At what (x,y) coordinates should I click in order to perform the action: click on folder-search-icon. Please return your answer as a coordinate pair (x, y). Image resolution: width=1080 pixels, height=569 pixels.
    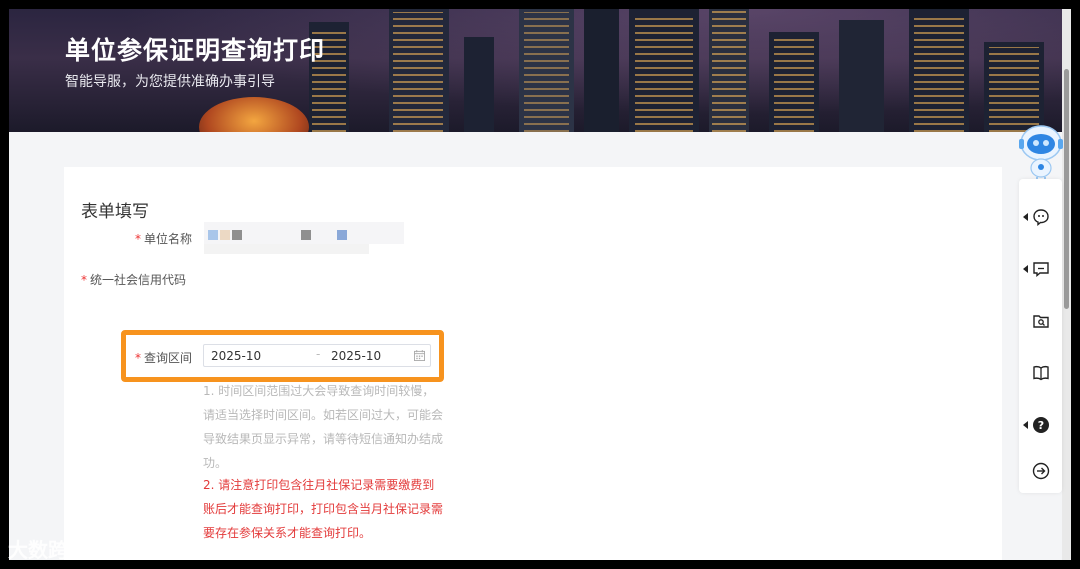
    Looking at the image, I should click on (1040, 321).